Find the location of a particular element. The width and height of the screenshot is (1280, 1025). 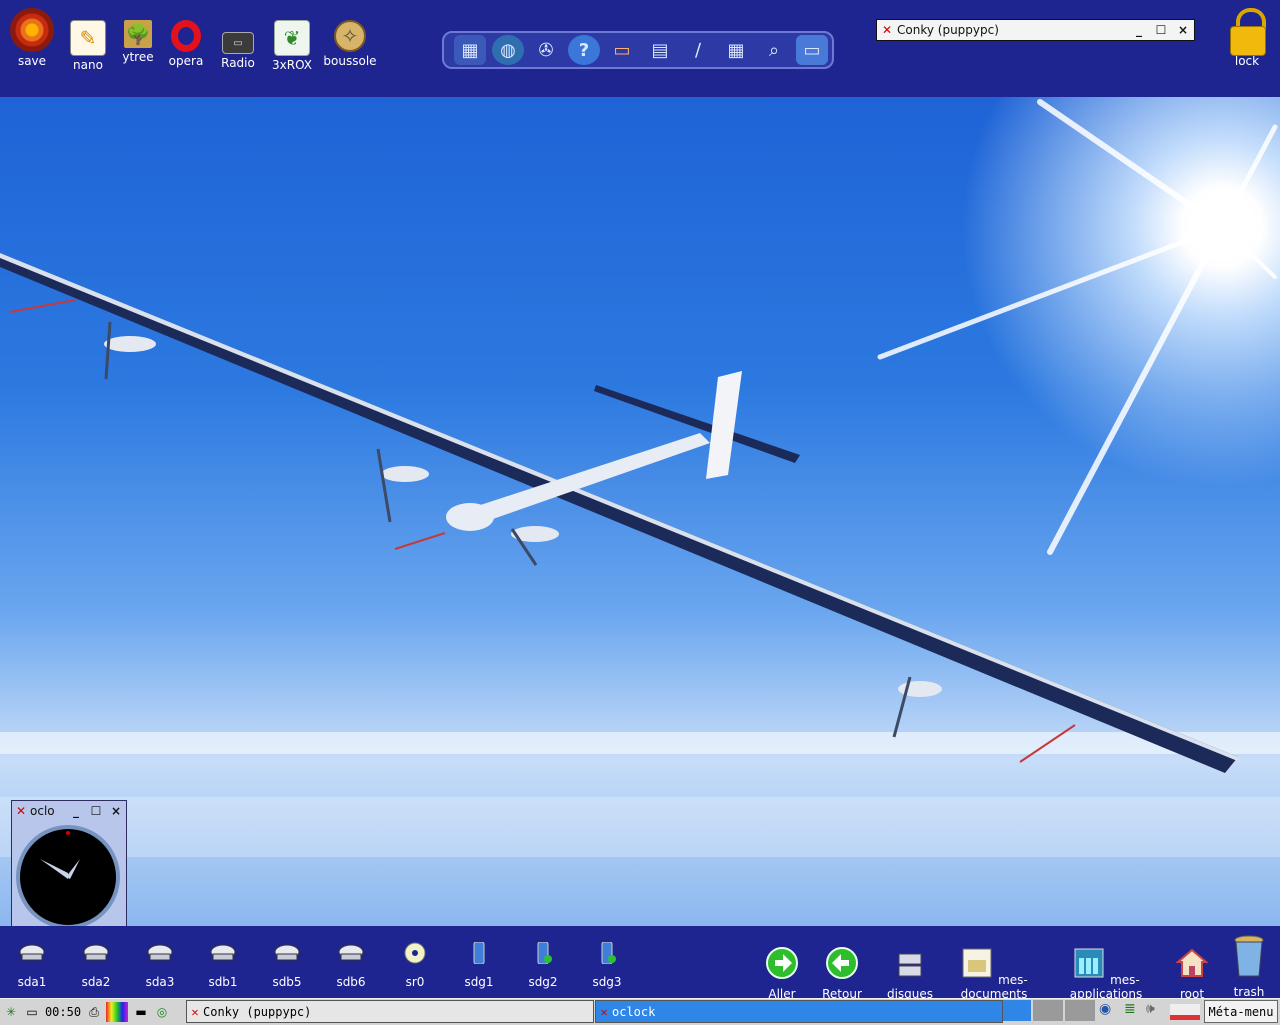

monitor-icon: ▭ is located at coordinates (812, 50).